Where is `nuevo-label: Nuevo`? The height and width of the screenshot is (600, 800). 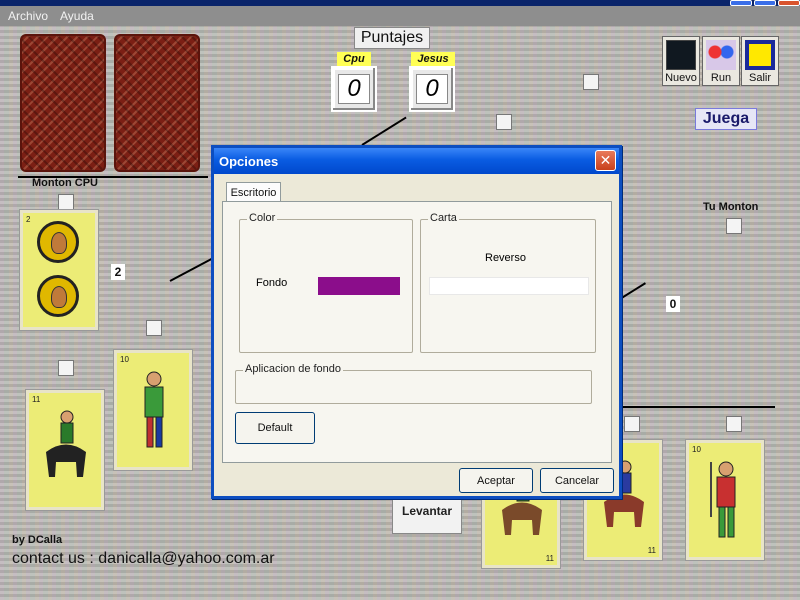 nuevo-label: Nuevo is located at coordinates (681, 78).